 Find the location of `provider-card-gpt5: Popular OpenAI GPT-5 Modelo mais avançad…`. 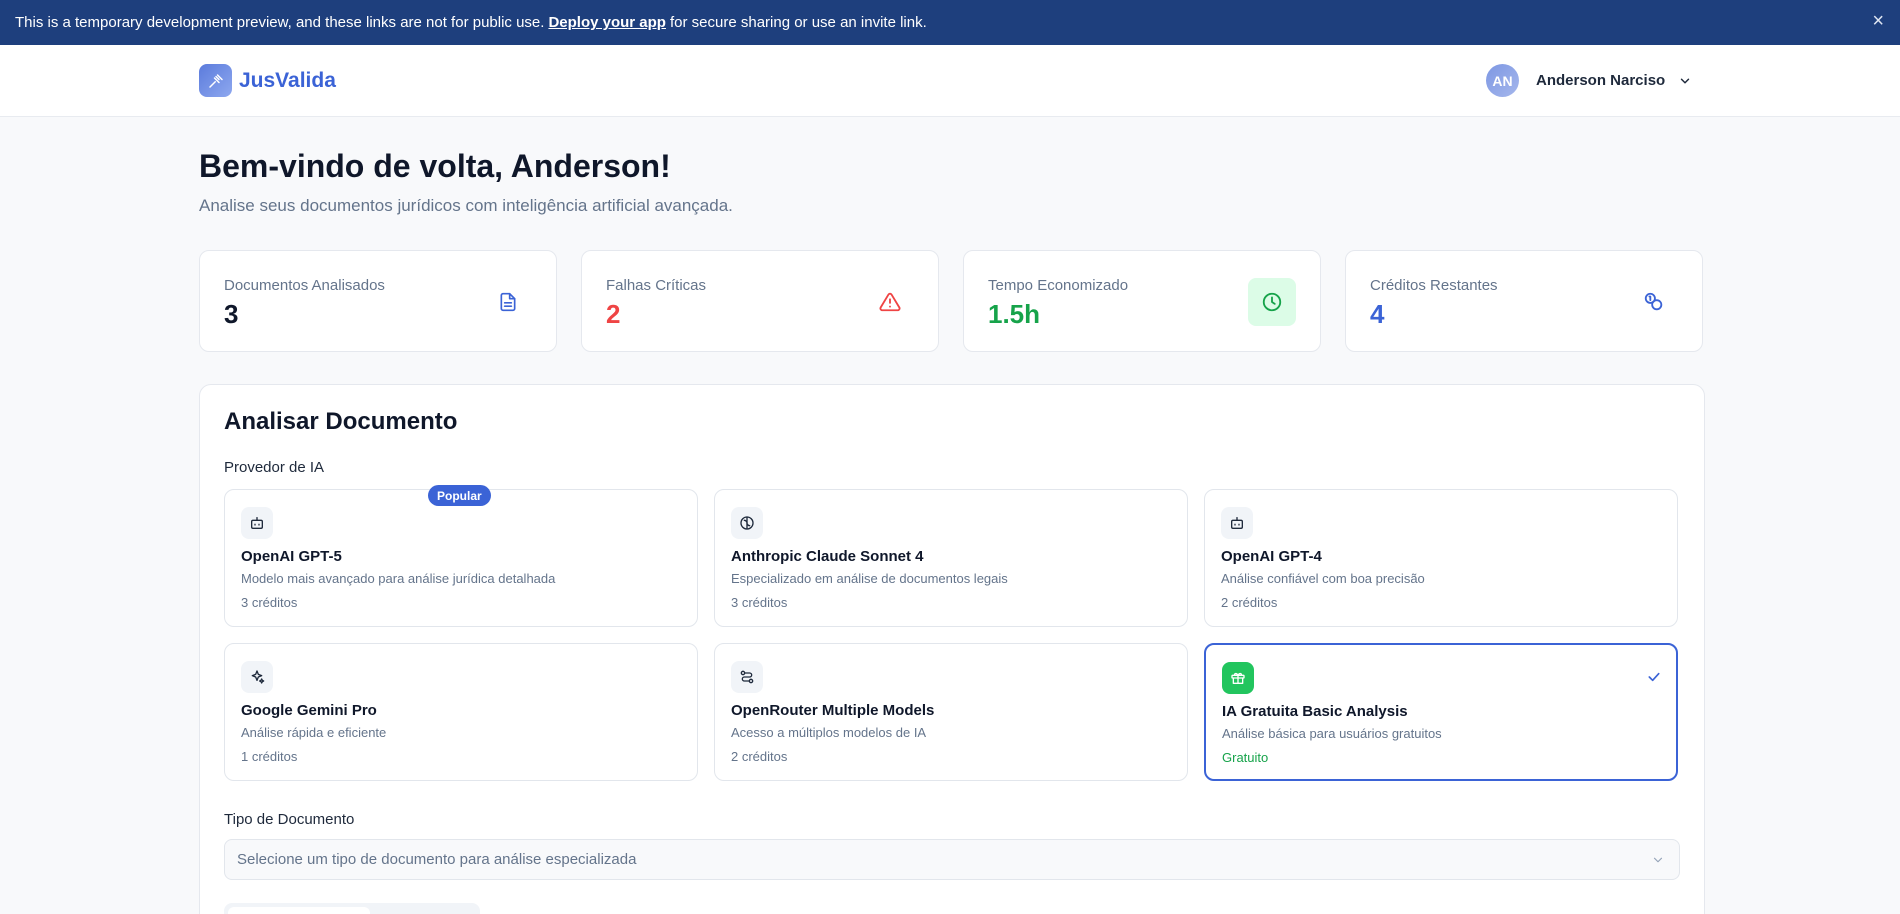

provider-card-gpt5: Popular OpenAI GPT-5 Modelo mais avançad… is located at coordinates (461, 556).